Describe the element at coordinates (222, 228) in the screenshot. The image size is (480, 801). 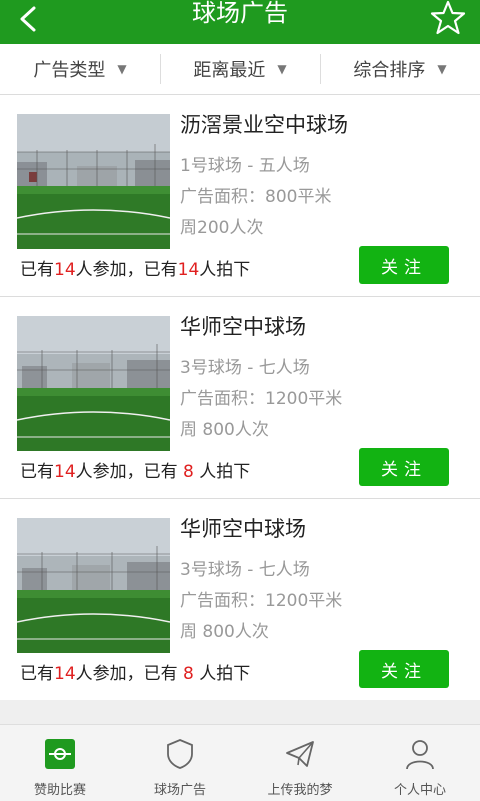
I see `weekly-visits: 周200人次` at that location.